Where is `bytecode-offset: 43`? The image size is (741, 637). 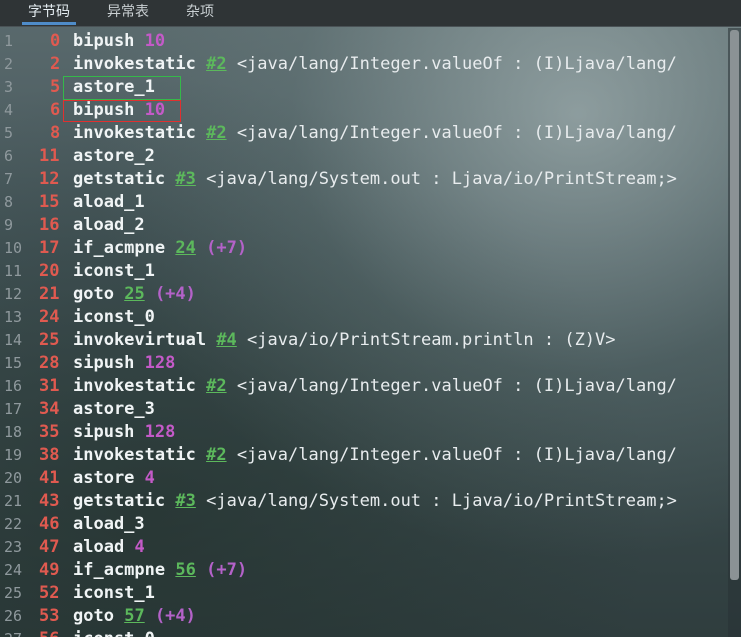 bytecode-offset: 43 is located at coordinates (49, 501).